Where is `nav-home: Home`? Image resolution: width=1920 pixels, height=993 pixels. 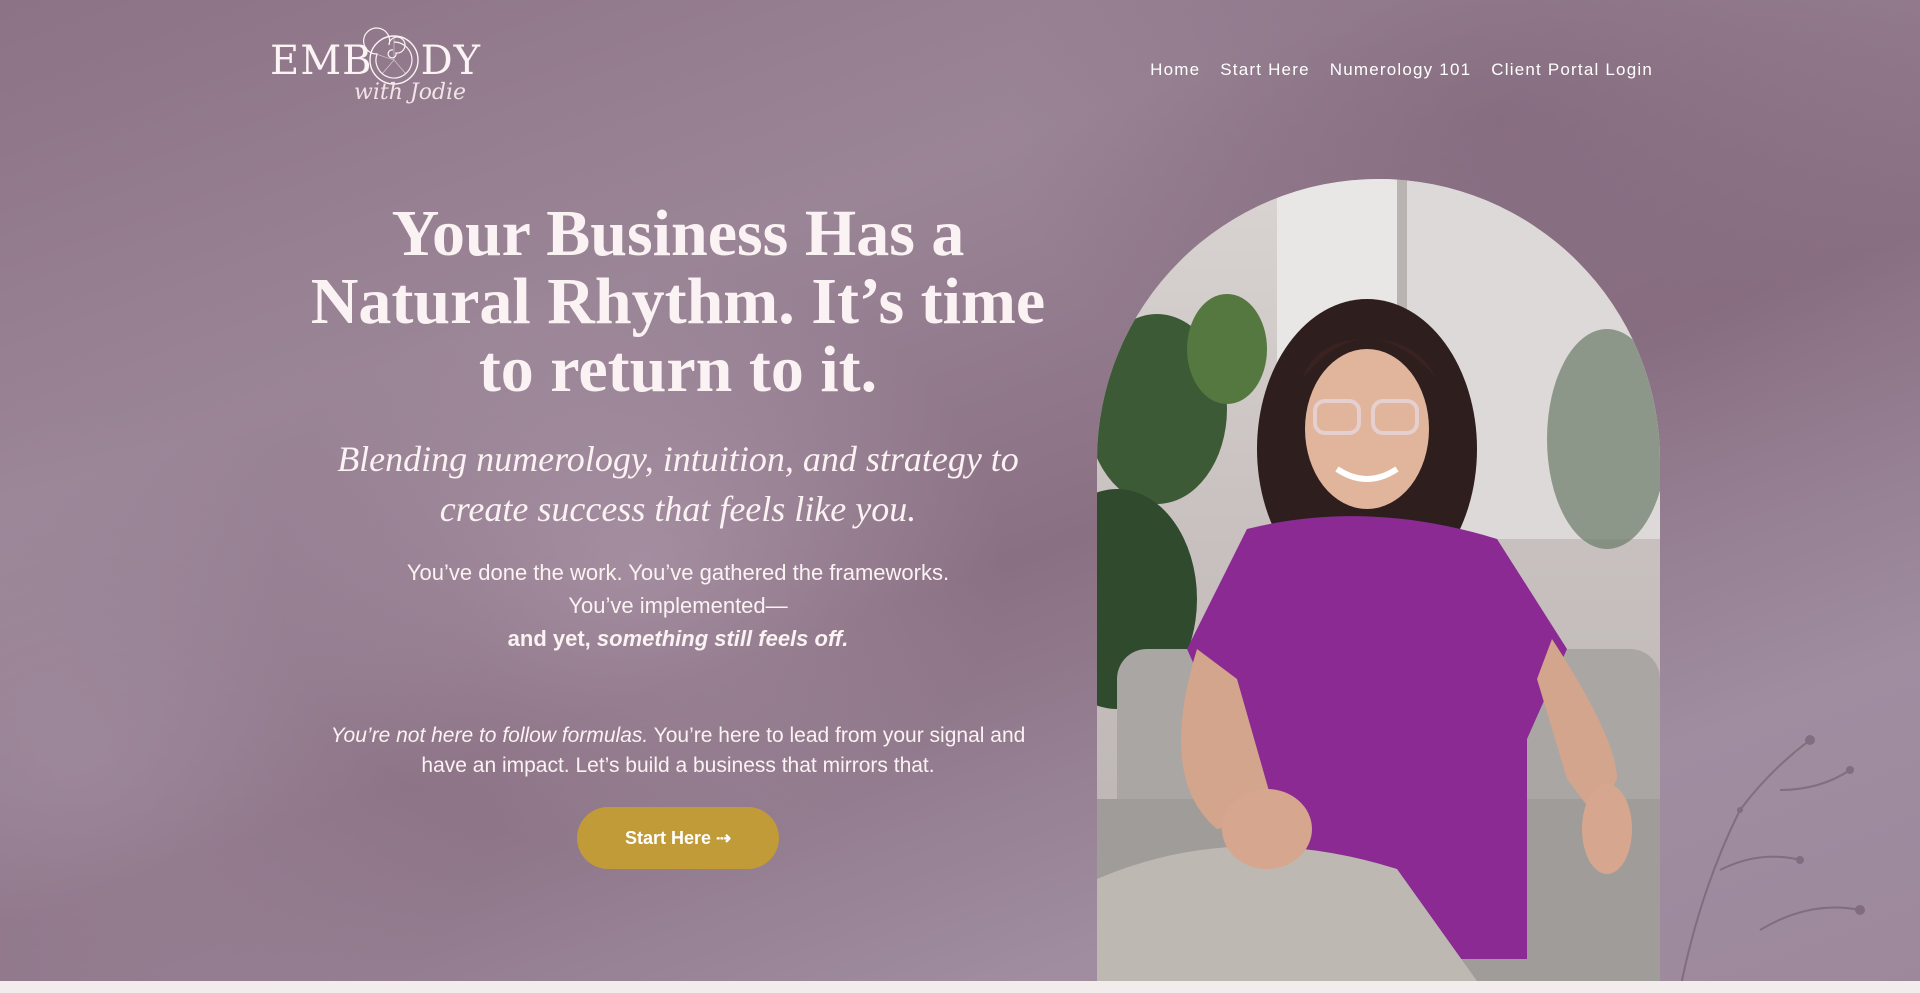 nav-home: Home is located at coordinates (1175, 70).